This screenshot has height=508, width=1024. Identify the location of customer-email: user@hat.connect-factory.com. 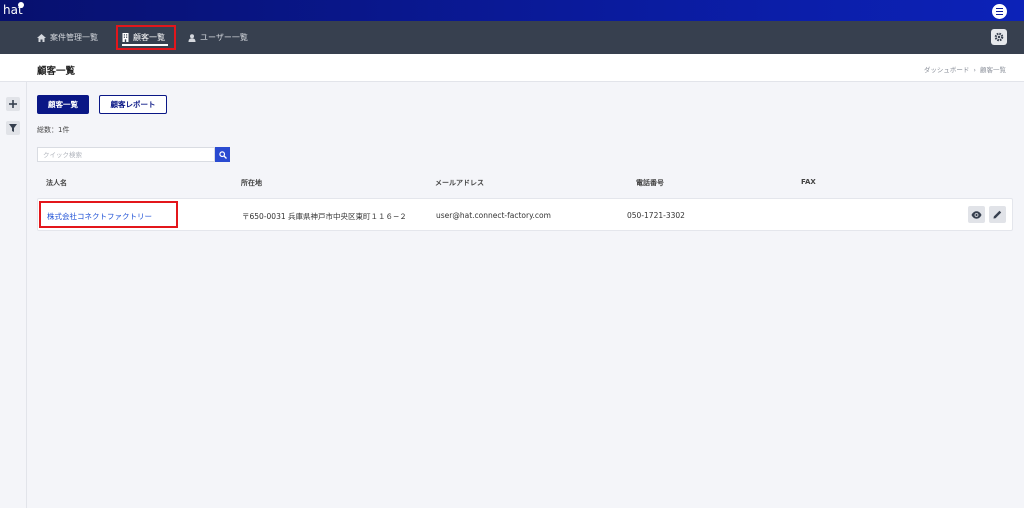
(493, 215).